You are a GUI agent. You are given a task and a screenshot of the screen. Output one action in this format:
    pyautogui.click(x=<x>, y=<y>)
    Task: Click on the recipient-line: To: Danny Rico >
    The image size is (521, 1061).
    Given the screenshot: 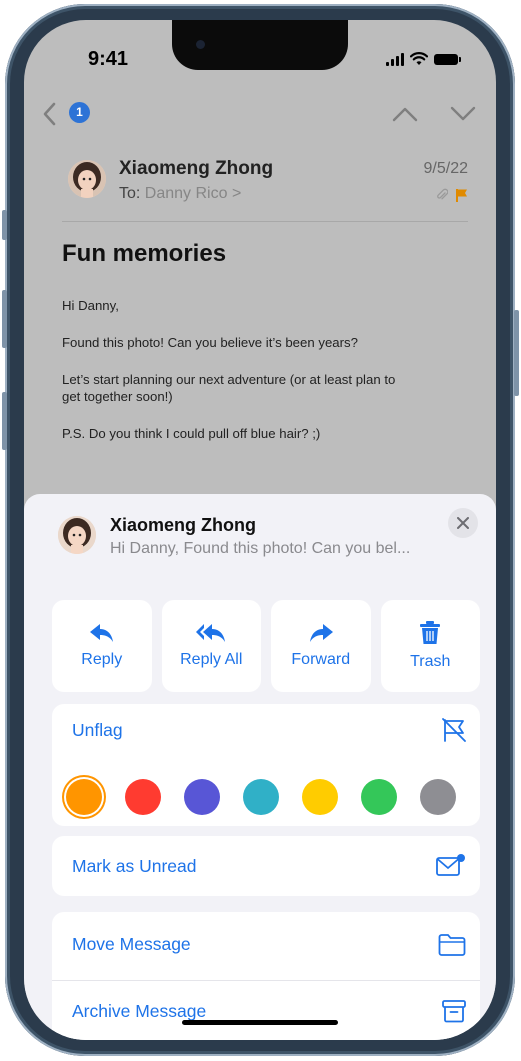 What is the action you would take?
    pyautogui.click(x=180, y=194)
    